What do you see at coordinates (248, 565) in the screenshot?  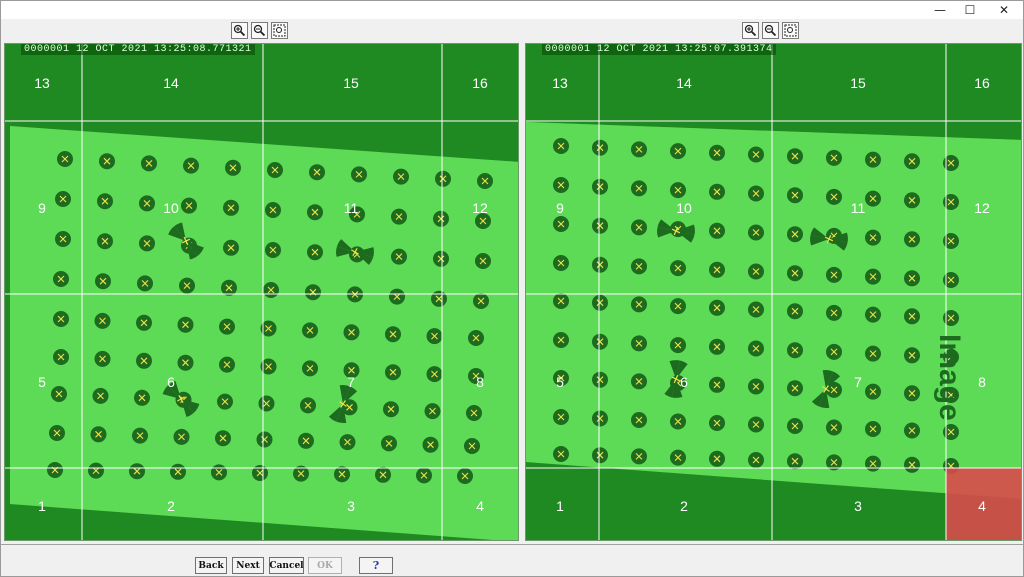 I see `next-button: Next` at bounding box center [248, 565].